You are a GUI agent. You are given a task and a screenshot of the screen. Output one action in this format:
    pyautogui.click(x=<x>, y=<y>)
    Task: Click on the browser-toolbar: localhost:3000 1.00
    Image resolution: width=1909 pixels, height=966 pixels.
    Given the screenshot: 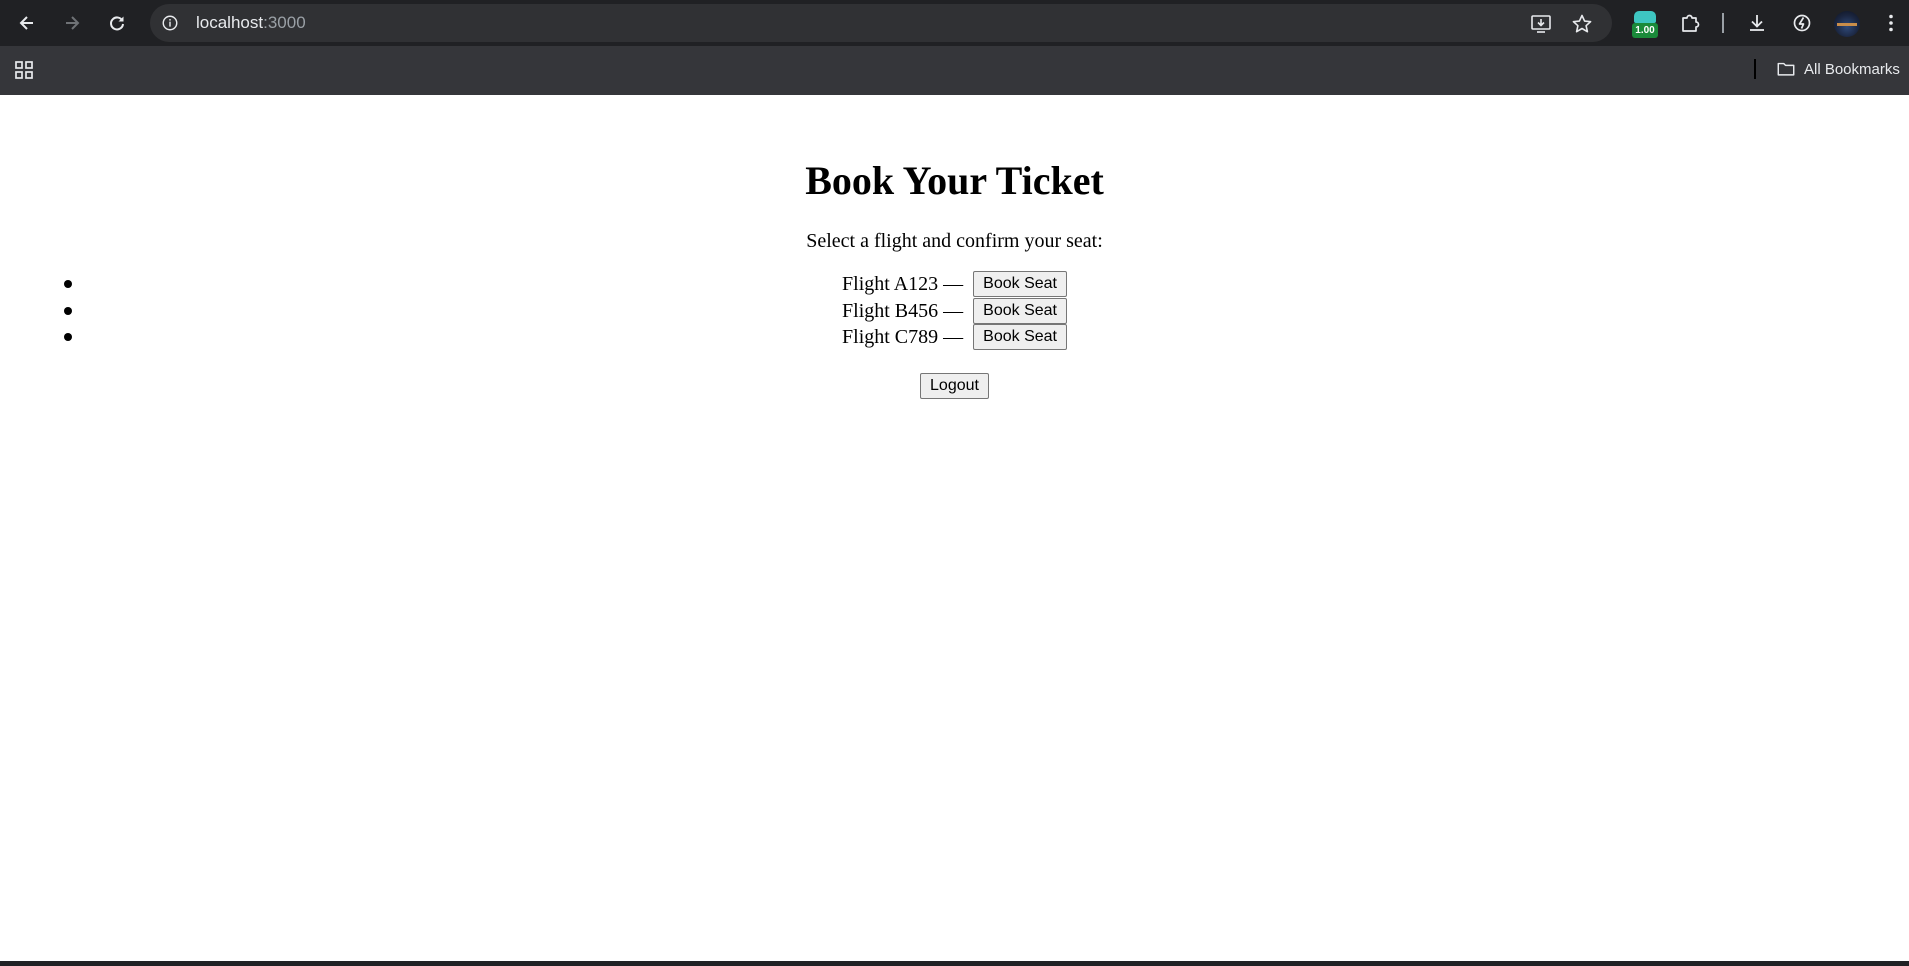 What is the action you would take?
    pyautogui.click(x=954, y=23)
    